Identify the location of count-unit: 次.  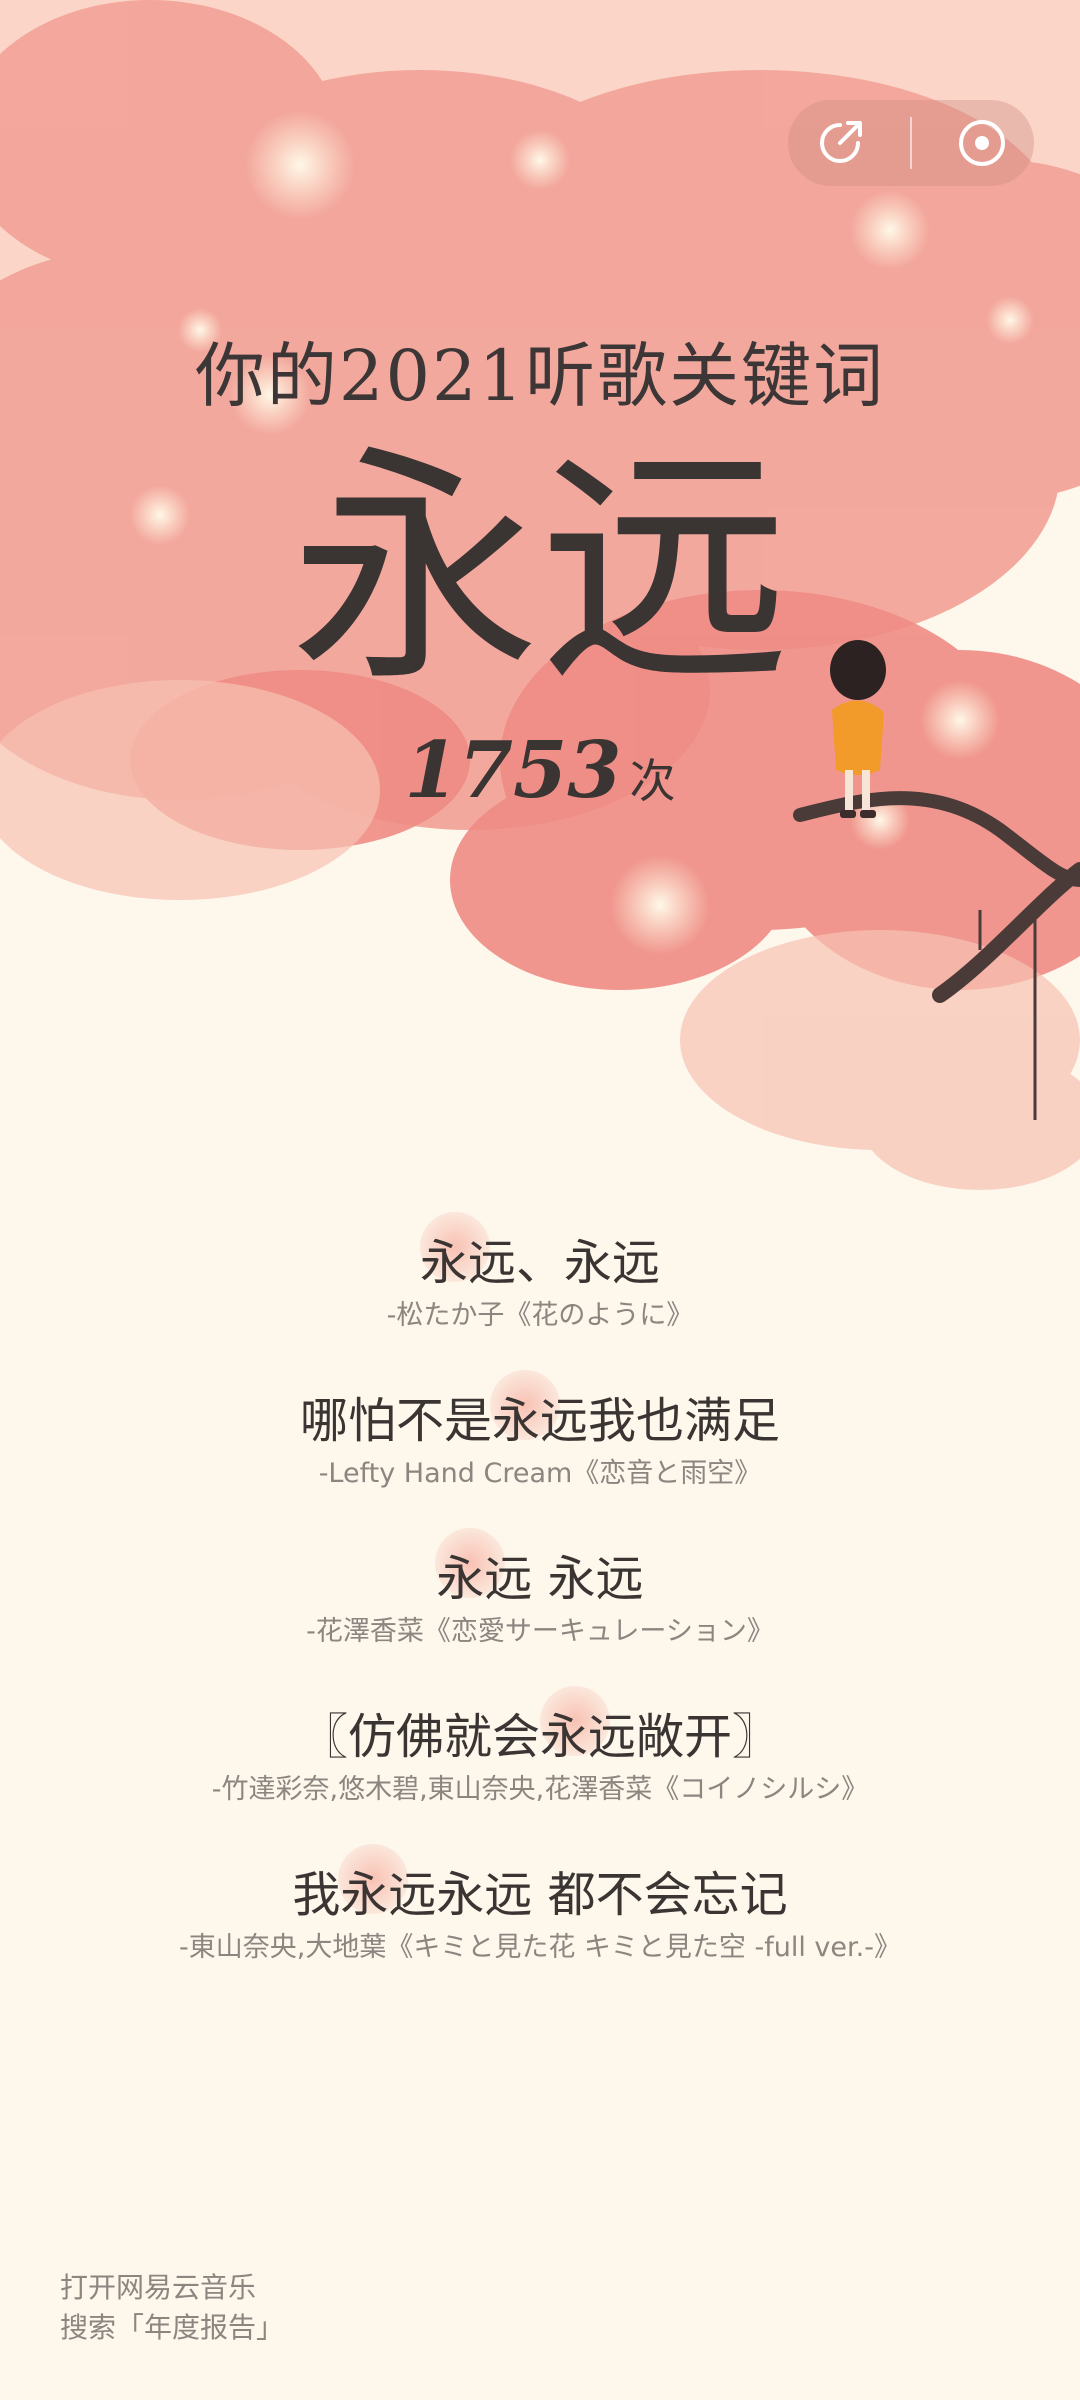
(652, 781).